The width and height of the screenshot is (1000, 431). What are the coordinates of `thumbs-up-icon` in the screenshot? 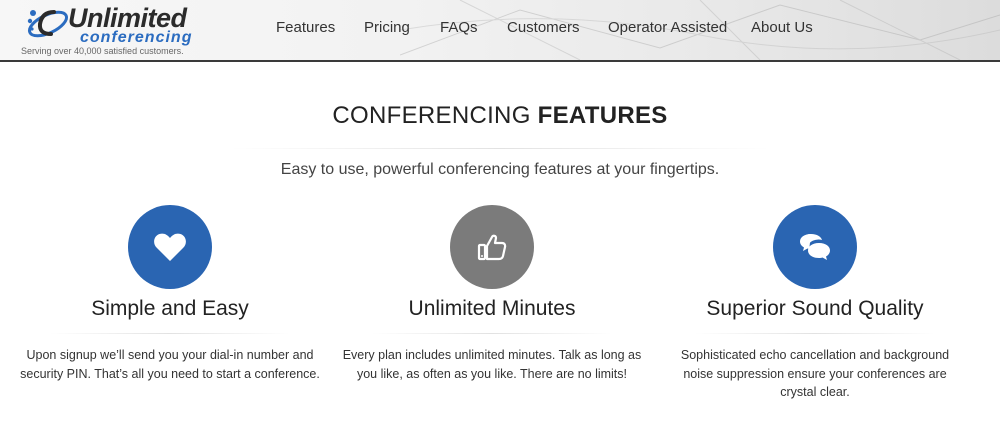 It's located at (492, 247).